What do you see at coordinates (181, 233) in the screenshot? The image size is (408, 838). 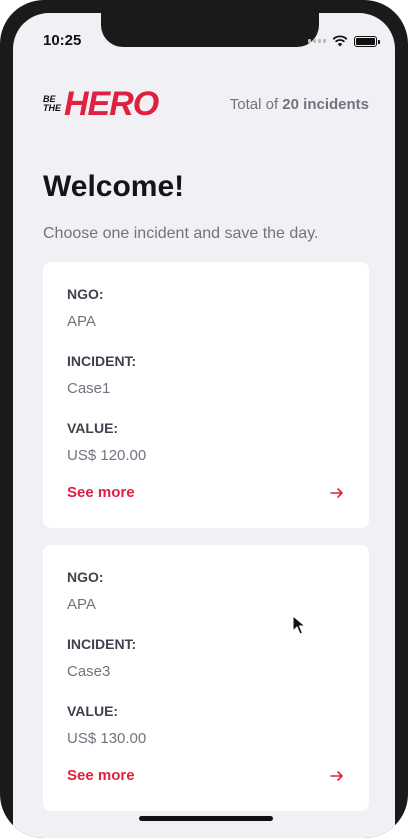 I see `page-subtitle: Choose one incident and save the day.` at bounding box center [181, 233].